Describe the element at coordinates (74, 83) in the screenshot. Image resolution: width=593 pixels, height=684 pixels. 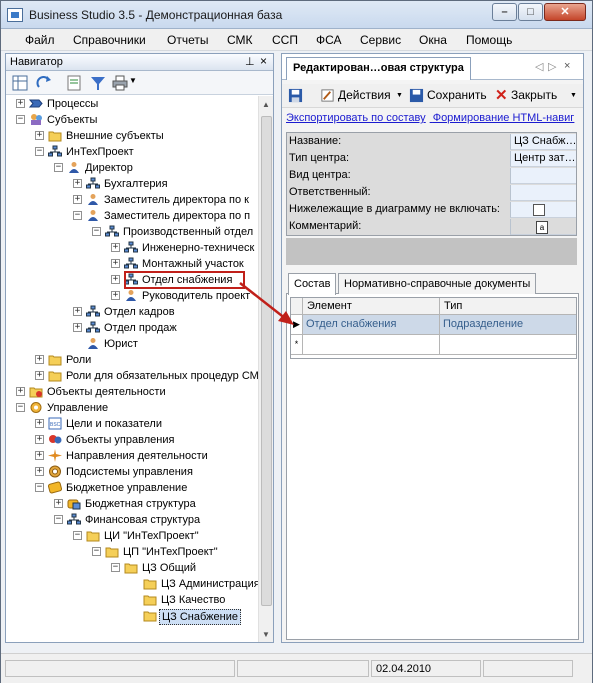
I see `properties-icon` at that location.